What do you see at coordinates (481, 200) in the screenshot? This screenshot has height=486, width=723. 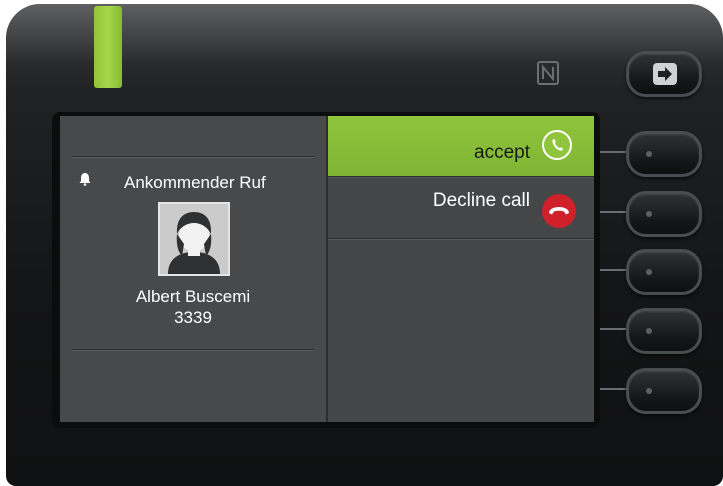 I see `menu-item-label: Decline call` at bounding box center [481, 200].